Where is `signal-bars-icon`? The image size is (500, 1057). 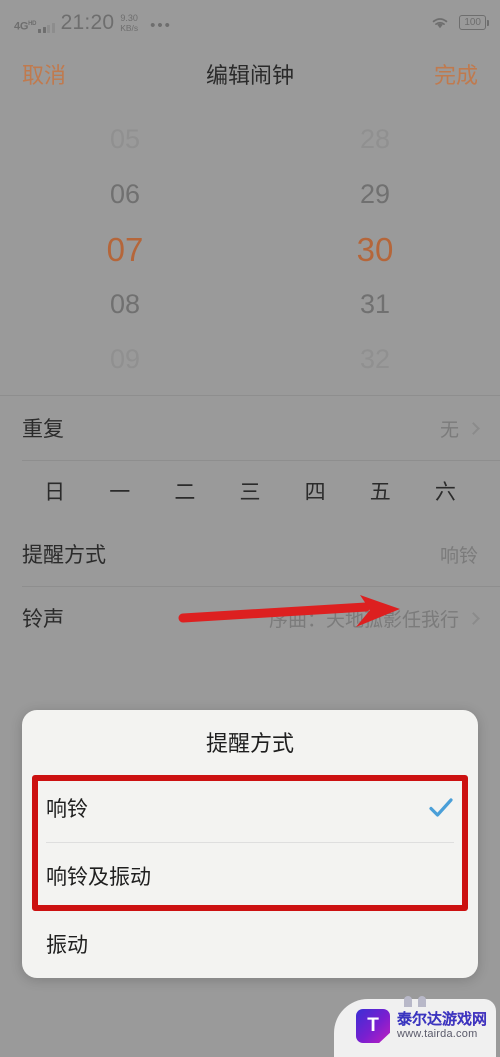
signal-bars-icon is located at coordinates (46, 27).